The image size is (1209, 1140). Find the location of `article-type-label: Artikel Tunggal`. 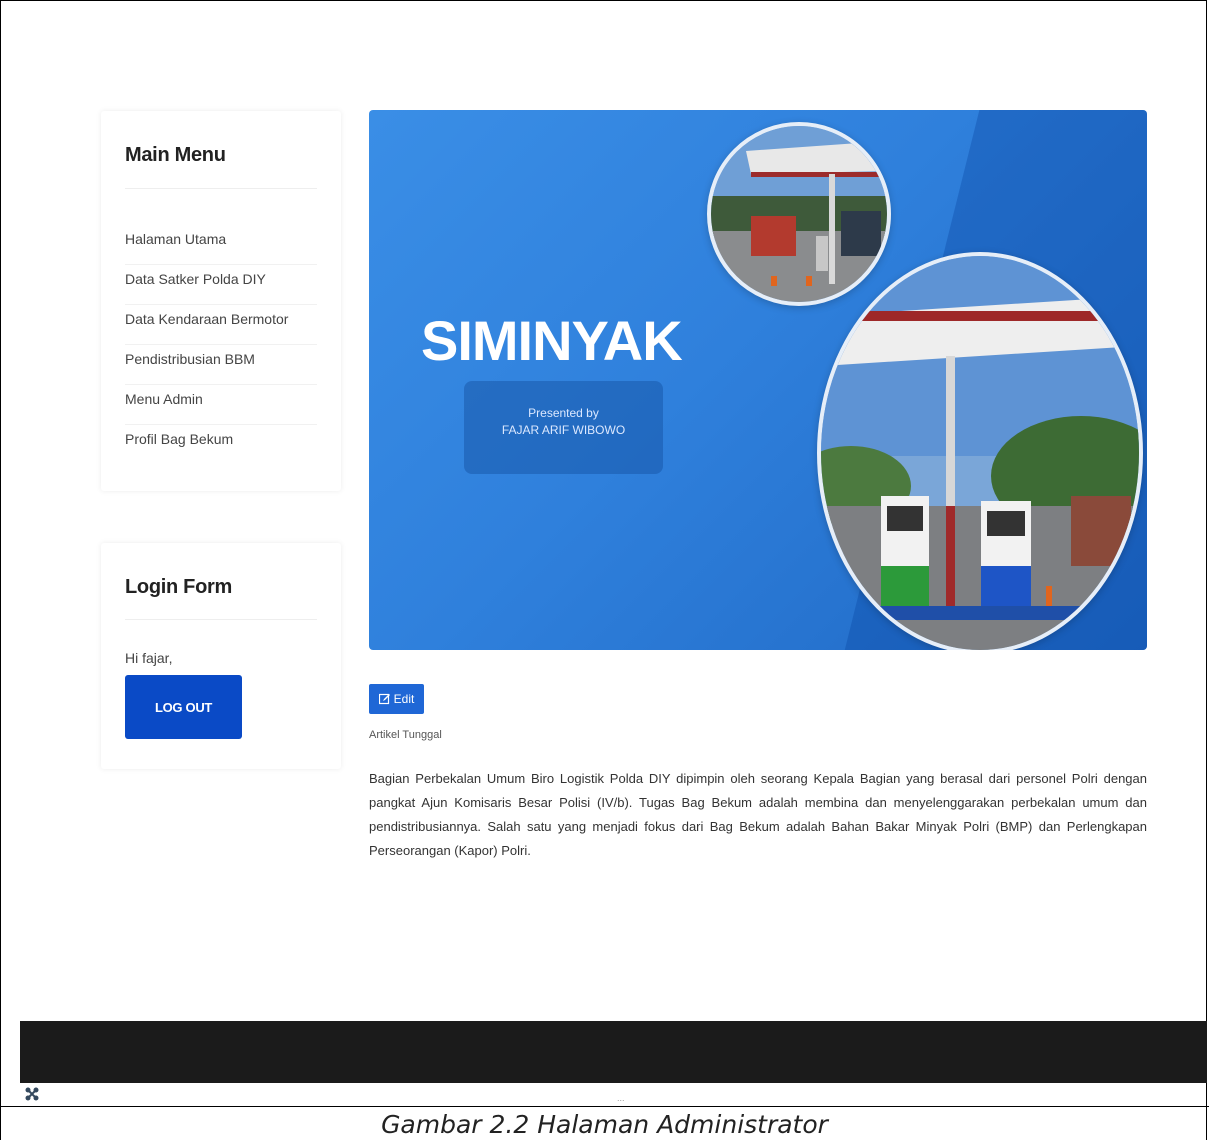

article-type-label: Artikel Tunggal is located at coordinates (405, 735).